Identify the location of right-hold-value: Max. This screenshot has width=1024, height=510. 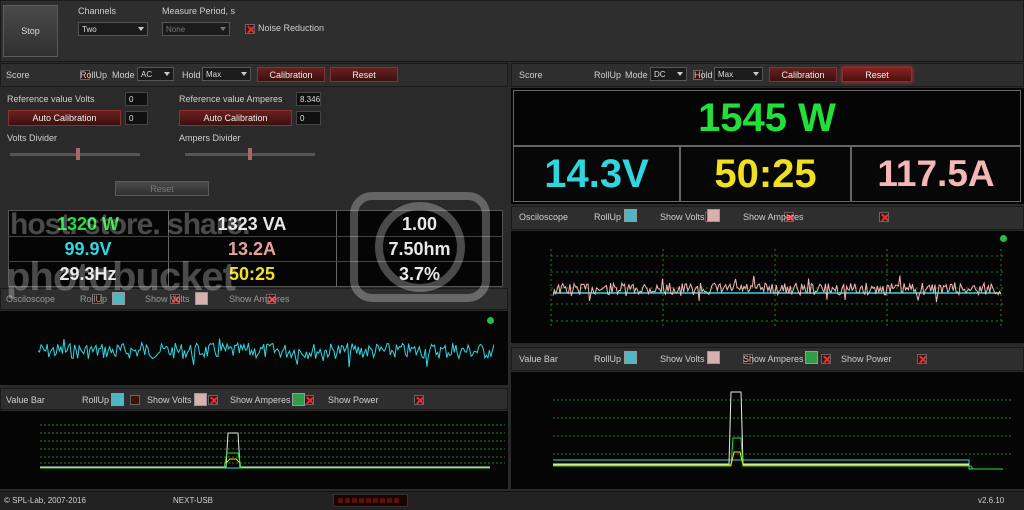
(726, 74).